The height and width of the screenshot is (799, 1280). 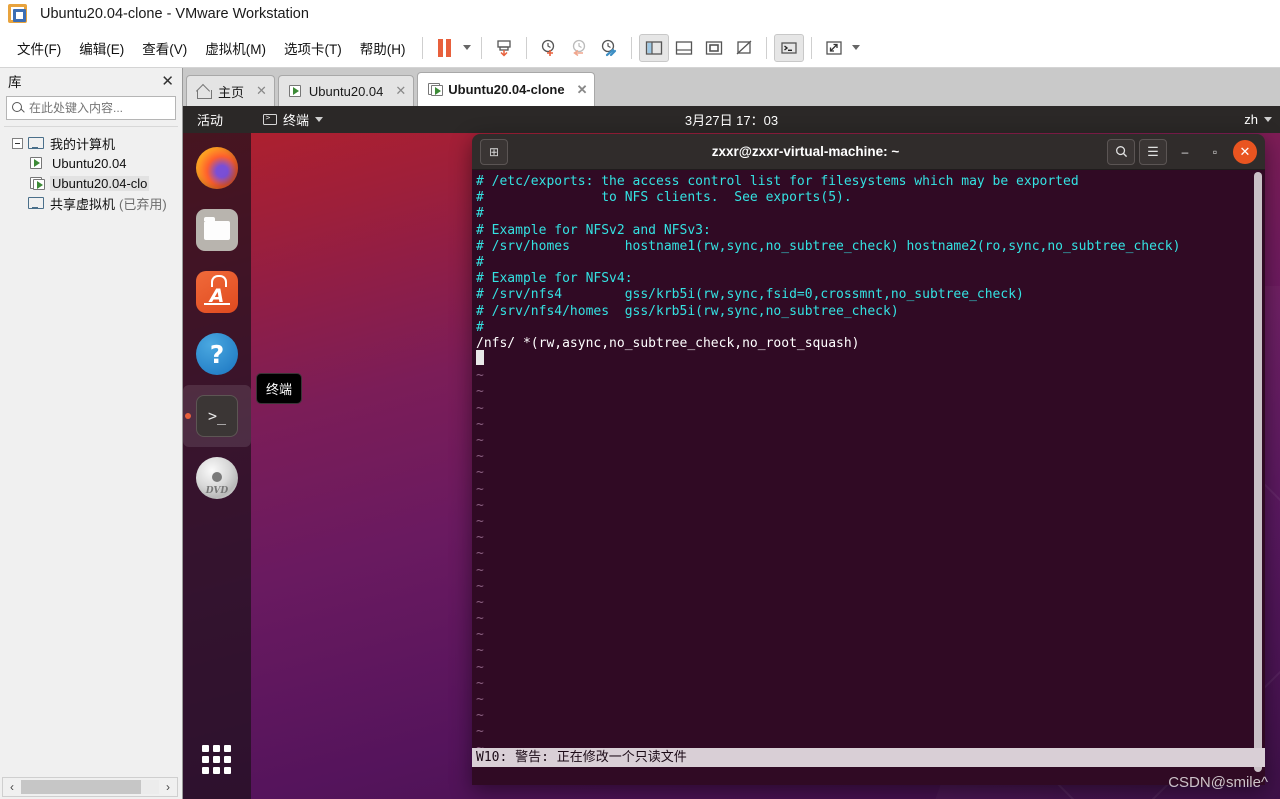 I want to click on tree-item-my-computer: 我的计算机, so click(x=91, y=143).